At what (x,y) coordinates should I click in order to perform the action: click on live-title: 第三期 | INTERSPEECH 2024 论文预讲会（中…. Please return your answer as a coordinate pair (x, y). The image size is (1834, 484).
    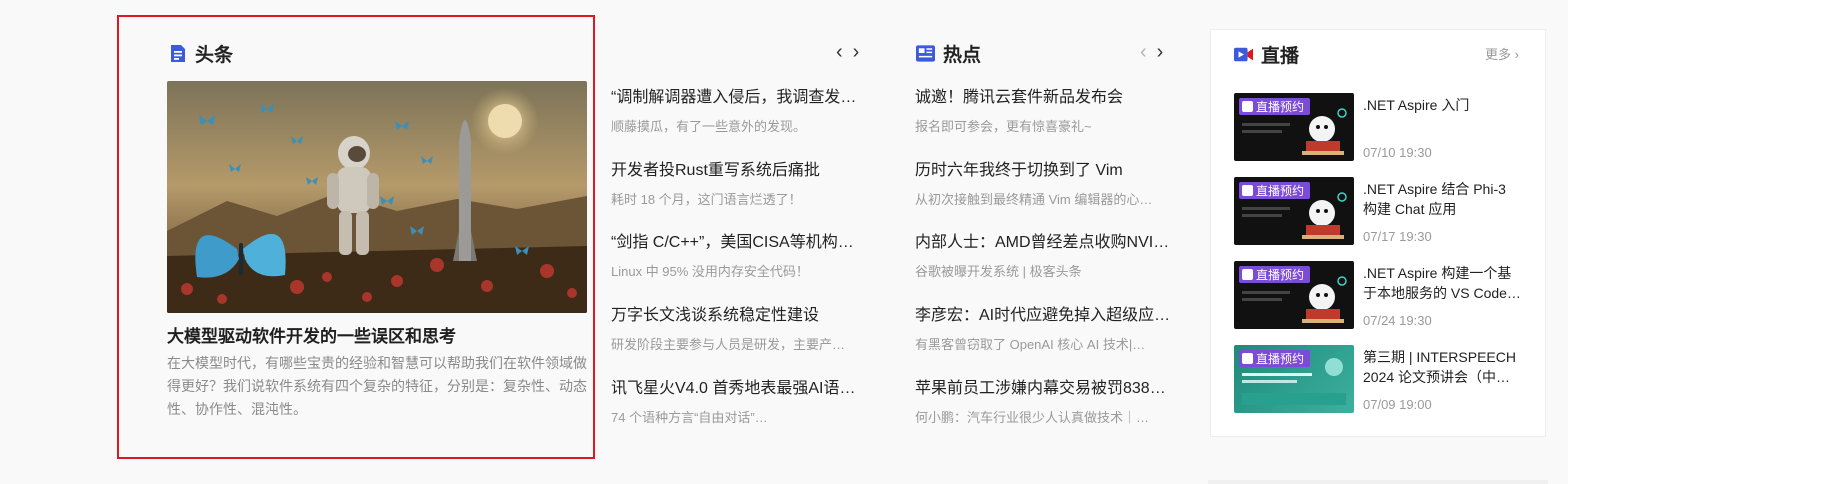
    Looking at the image, I should click on (1443, 367).